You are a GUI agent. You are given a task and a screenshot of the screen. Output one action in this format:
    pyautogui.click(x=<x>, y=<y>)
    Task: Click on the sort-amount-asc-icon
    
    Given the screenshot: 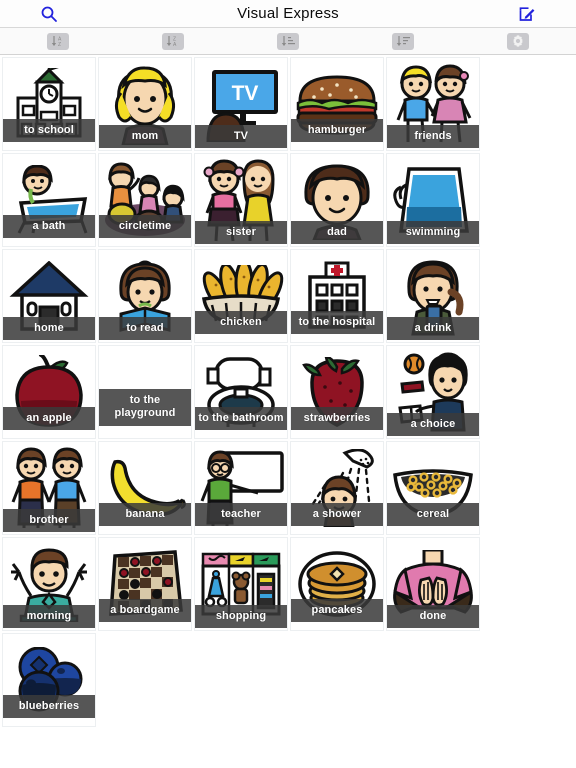 What is the action you would take?
    pyautogui.click(x=288, y=41)
    